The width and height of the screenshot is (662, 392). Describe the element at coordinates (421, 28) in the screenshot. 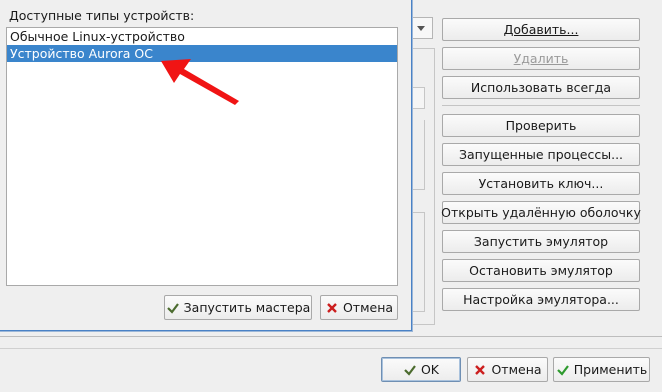

I see `chevron-down-icon` at that location.